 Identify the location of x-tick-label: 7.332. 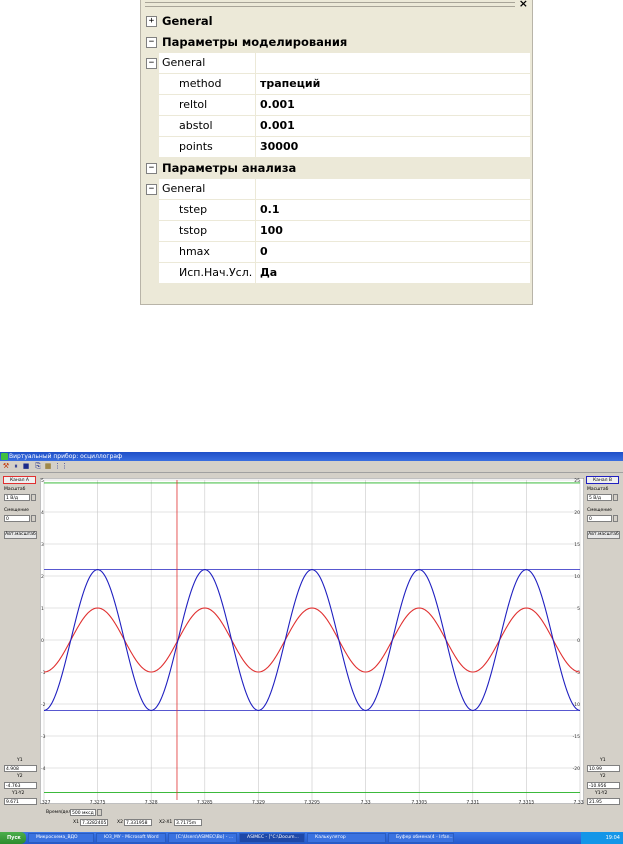
(579, 802).